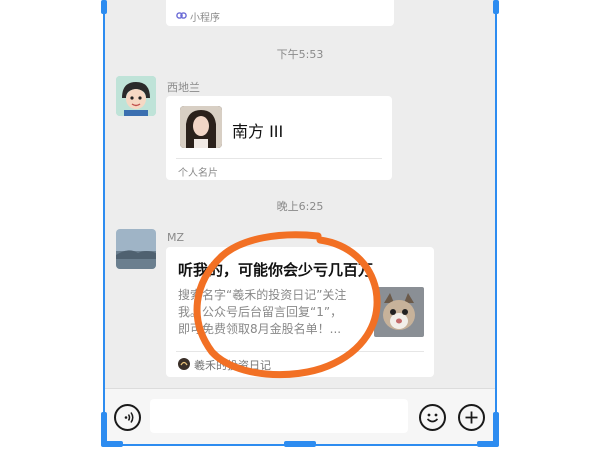 Image resolution: width=600 pixels, height=450 pixels. I want to click on crop-frame-left, so click(104, 223).